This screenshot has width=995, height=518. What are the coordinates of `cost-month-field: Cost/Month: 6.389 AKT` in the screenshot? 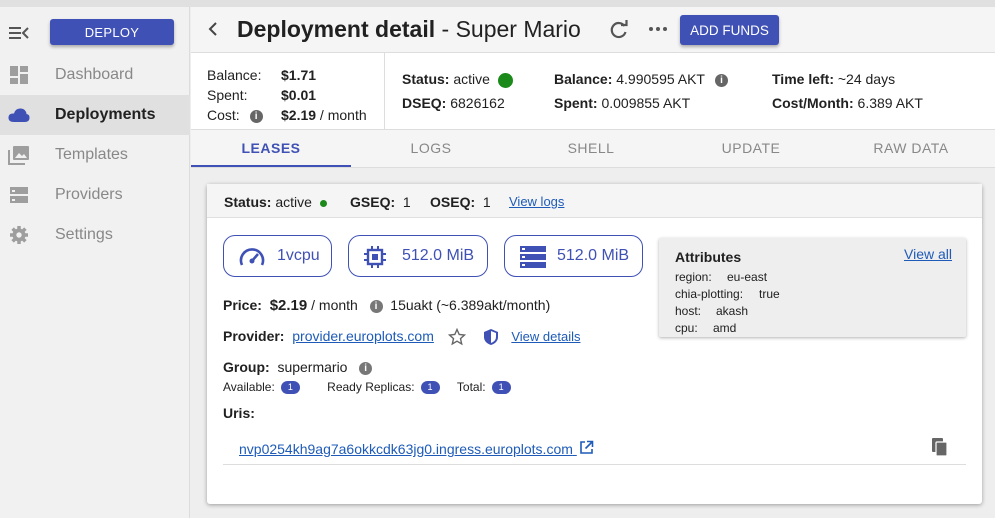 It's located at (847, 103).